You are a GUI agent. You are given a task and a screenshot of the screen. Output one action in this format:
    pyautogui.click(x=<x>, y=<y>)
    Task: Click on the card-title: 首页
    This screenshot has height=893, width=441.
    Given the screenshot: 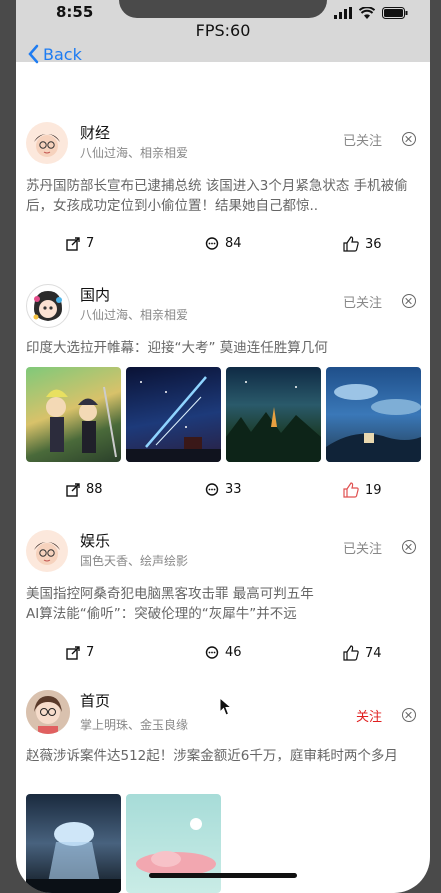 What is the action you would take?
    pyautogui.click(x=95, y=701)
    